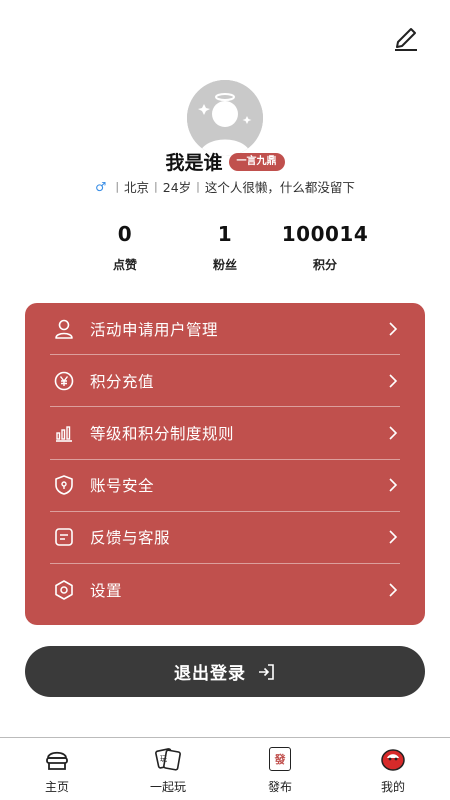  Describe the element at coordinates (64, 537) in the screenshot. I see `message-icon` at that location.